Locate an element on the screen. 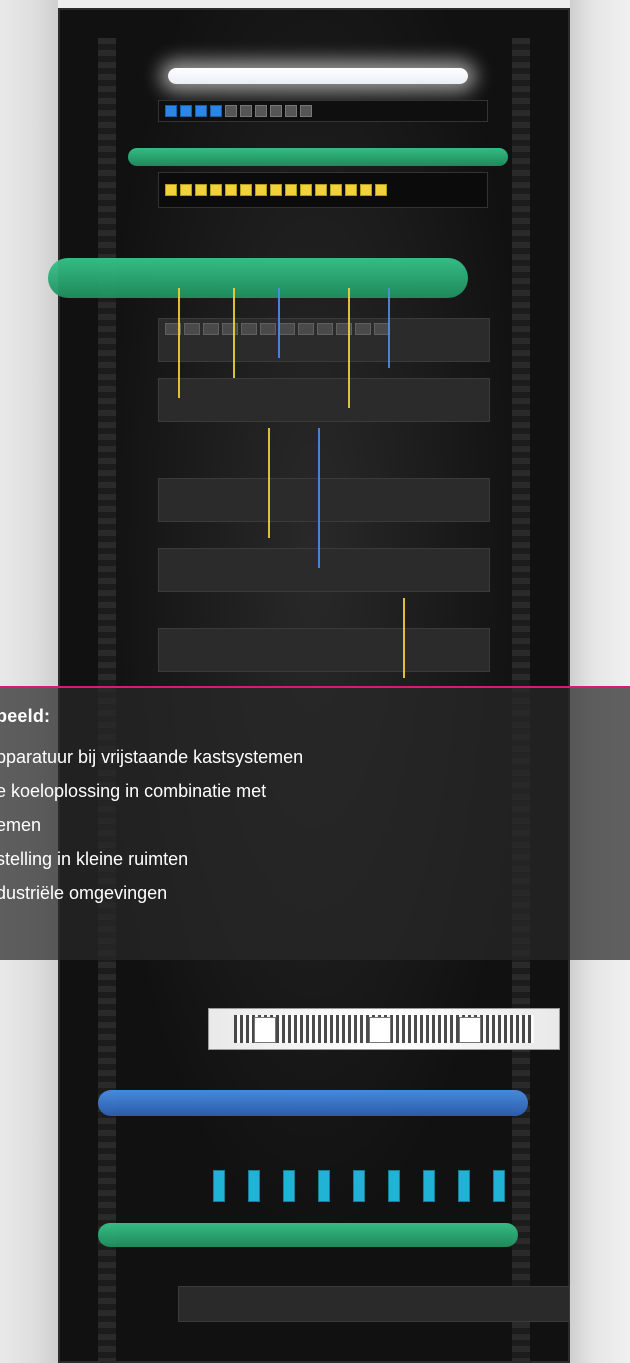 This screenshot has height=1363, width=630. ventilation-panel is located at coordinates (384, 1029).